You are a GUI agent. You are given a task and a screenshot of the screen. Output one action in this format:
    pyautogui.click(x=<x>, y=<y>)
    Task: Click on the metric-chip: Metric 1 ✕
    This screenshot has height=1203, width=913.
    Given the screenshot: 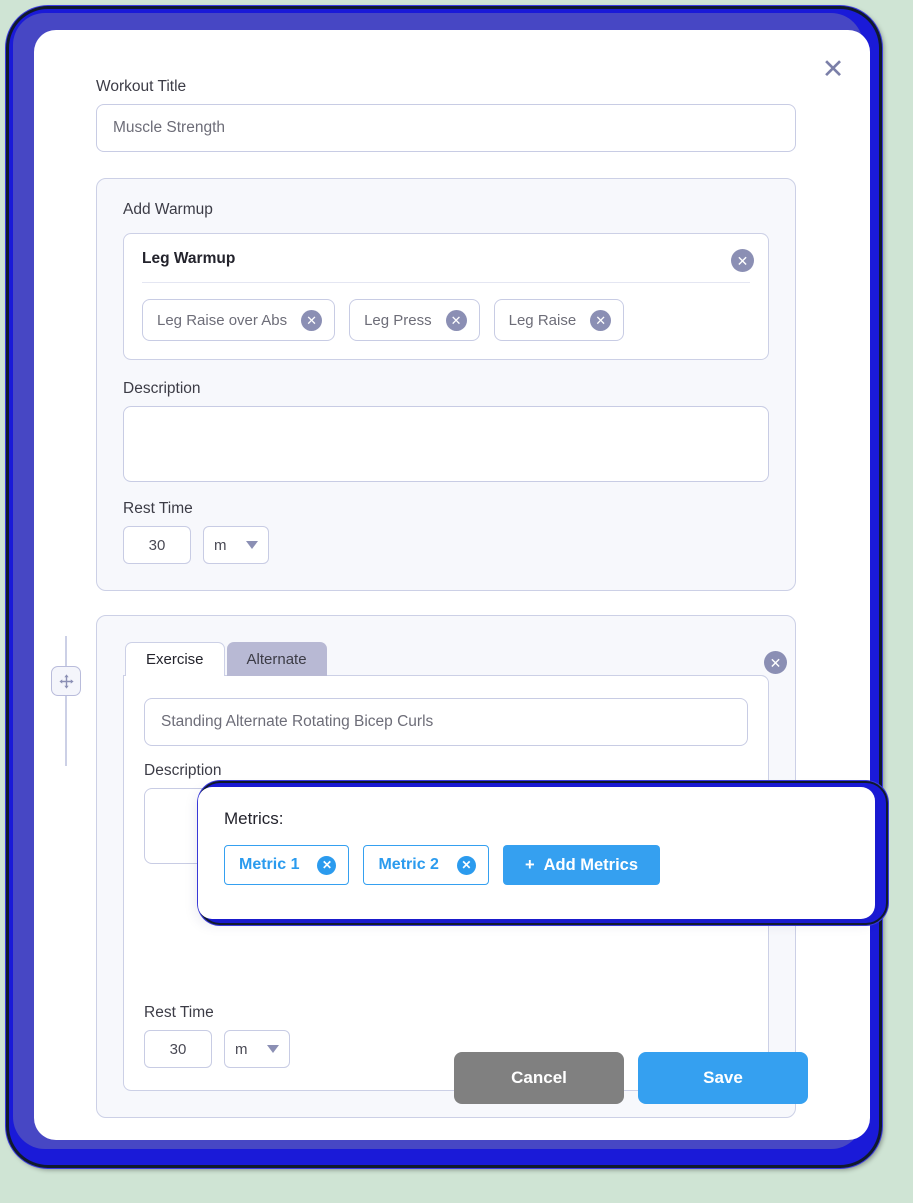 What is the action you would take?
    pyautogui.click(x=287, y=865)
    